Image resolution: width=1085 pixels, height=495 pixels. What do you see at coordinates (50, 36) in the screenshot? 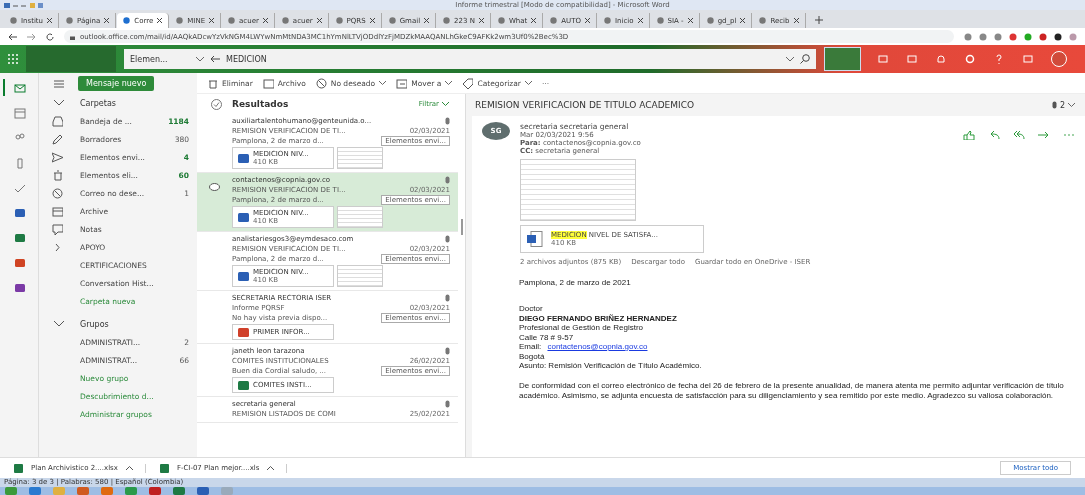
I see `reload-icon` at bounding box center [50, 36].